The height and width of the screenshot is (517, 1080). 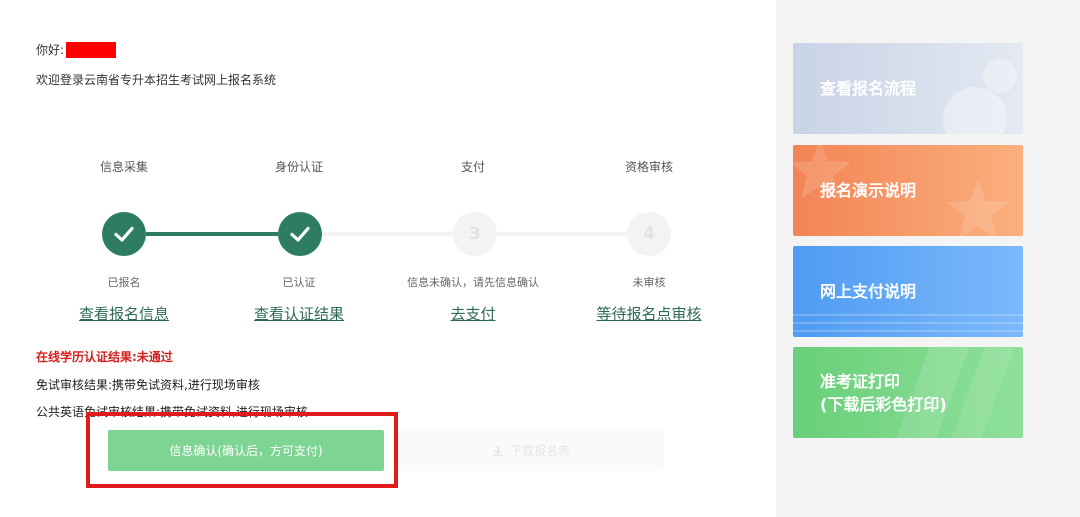 I want to click on online-education-result: 在线学历认证结果:未通过, so click(x=104, y=357).